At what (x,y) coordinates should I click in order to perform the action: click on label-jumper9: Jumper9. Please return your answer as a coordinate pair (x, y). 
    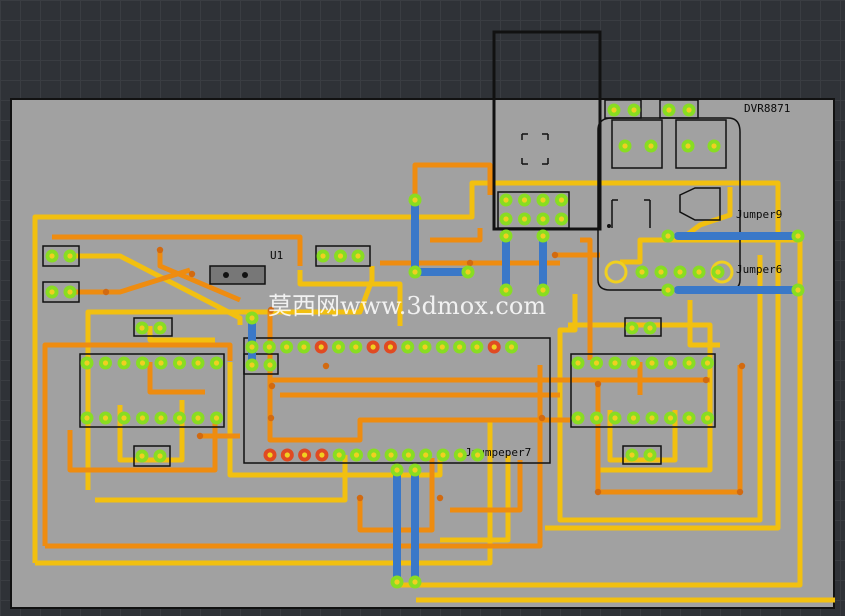
    Looking at the image, I should click on (759, 214).